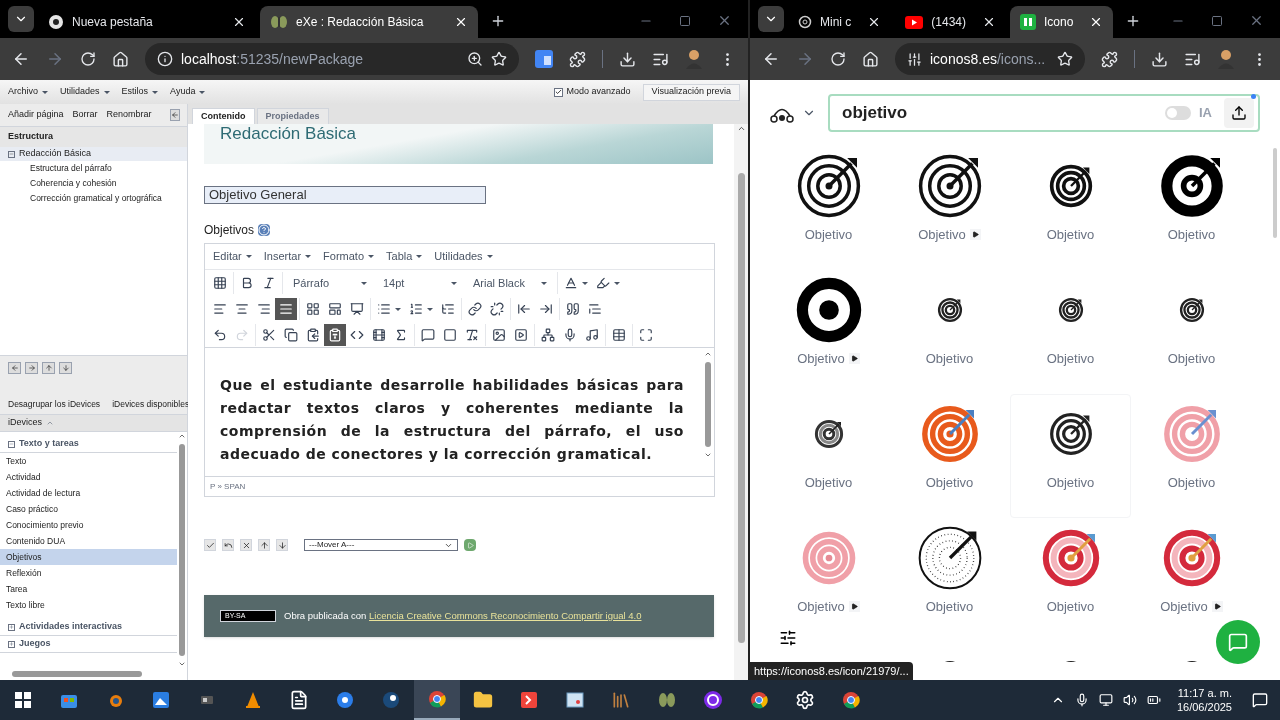  What do you see at coordinates (36, 115) in the screenshot?
I see `outline-action: Añadir página` at bounding box center [36, 115].